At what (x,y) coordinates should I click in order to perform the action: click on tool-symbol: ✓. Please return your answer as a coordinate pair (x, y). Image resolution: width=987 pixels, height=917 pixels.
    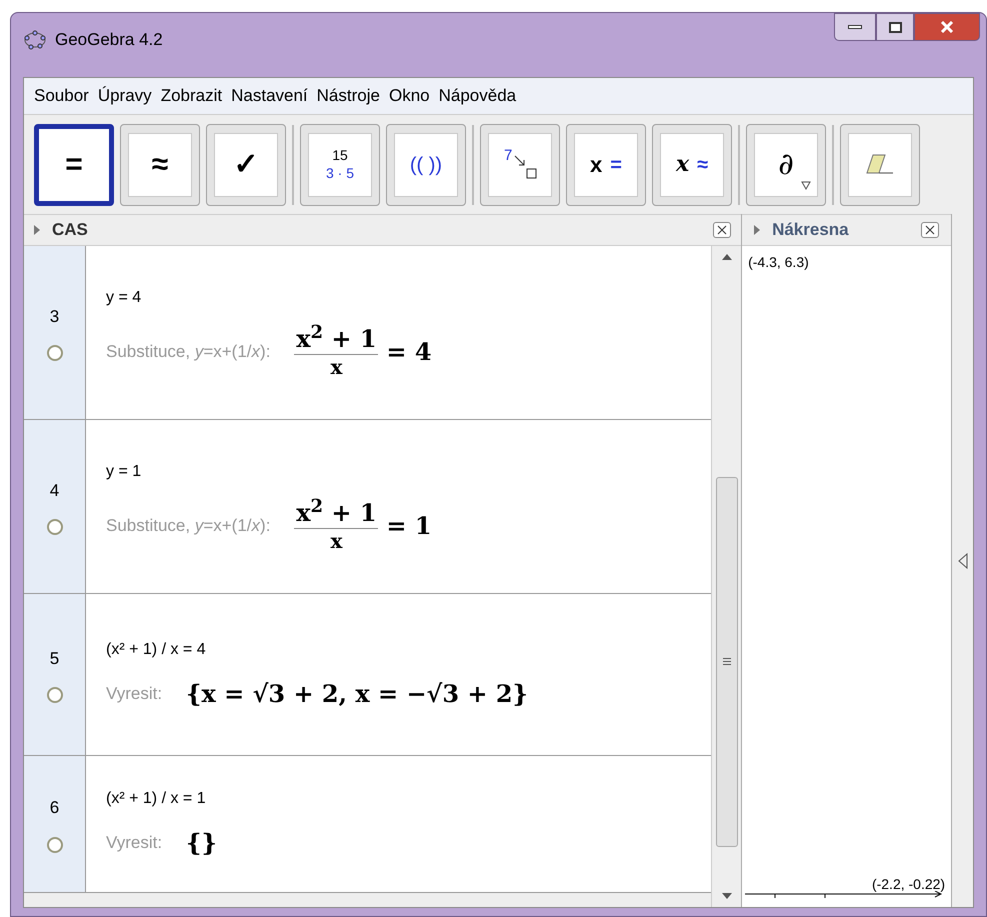
    Looking at the image, I should click on (246, 165).